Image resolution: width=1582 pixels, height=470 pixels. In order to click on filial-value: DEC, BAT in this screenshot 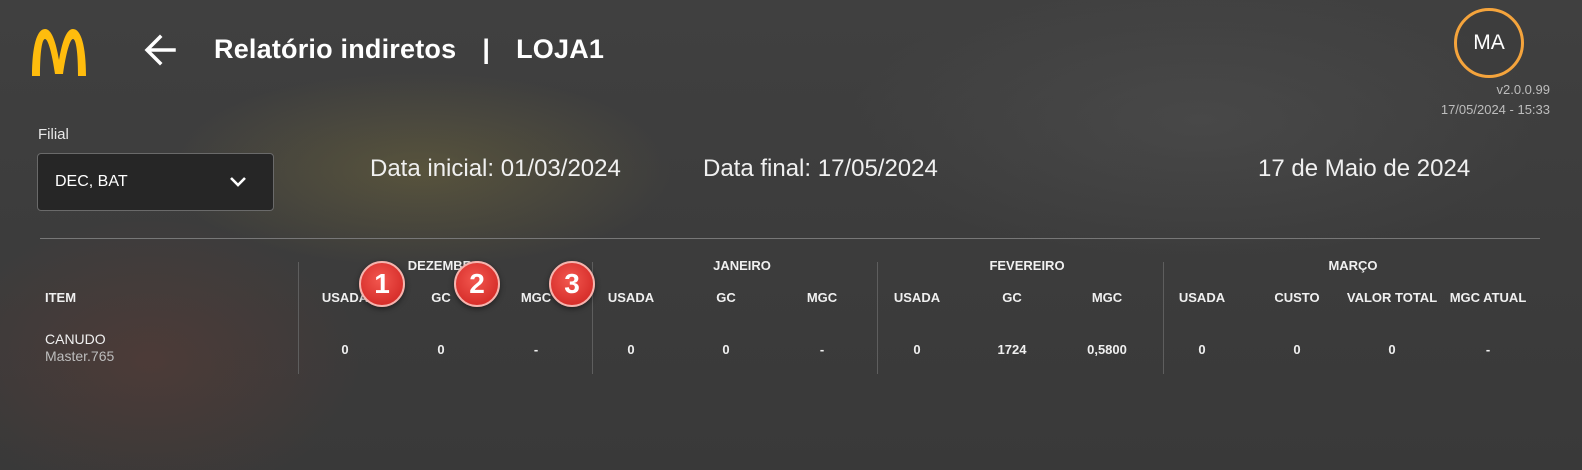, I will do `click(91, 181)`.